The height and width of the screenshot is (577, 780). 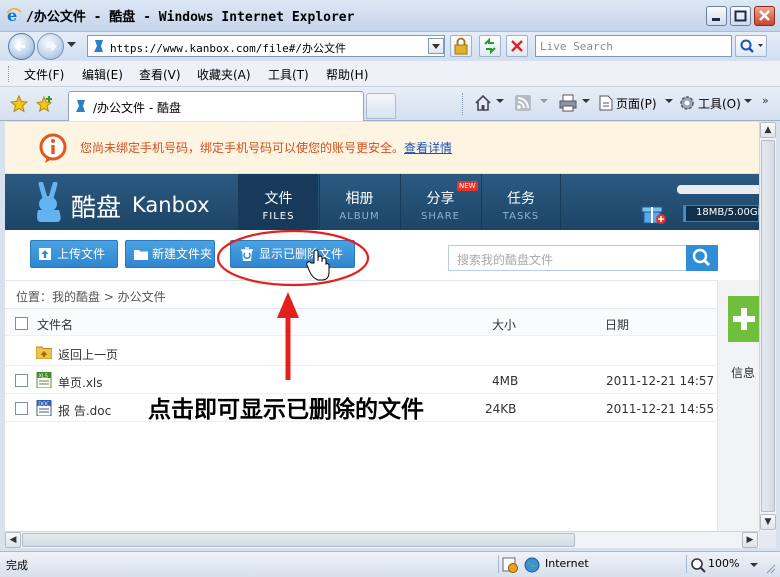 What do you see at coordinates (247, 254) in the screenshot?
I see `recycle-icon` at bounding box center [247, 254].